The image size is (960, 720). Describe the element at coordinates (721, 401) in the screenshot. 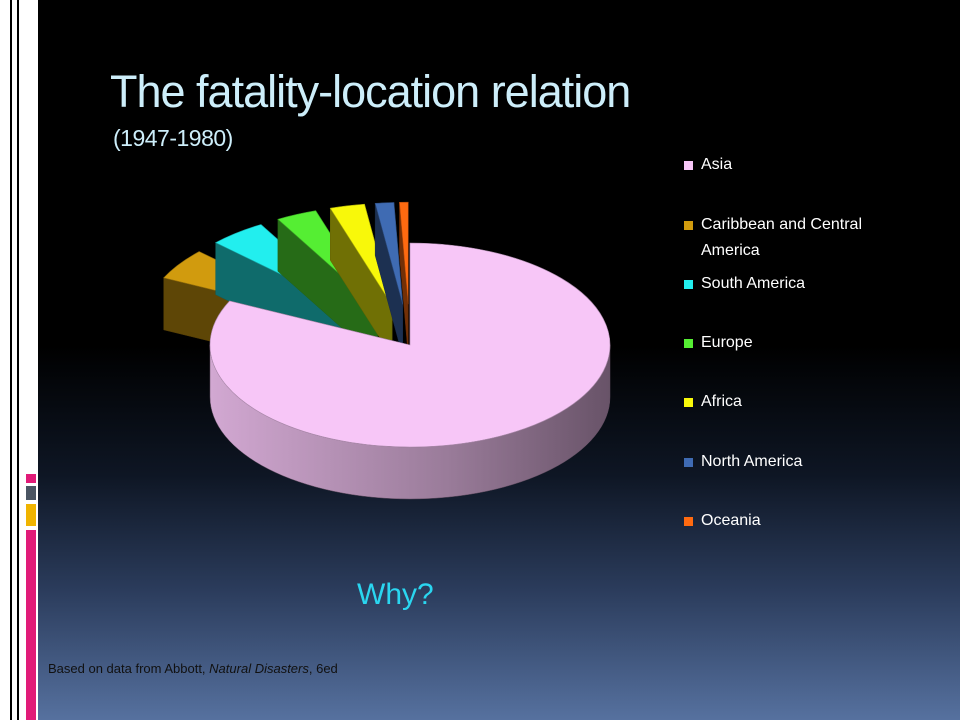

I see `legend-label: Africa` at that location.